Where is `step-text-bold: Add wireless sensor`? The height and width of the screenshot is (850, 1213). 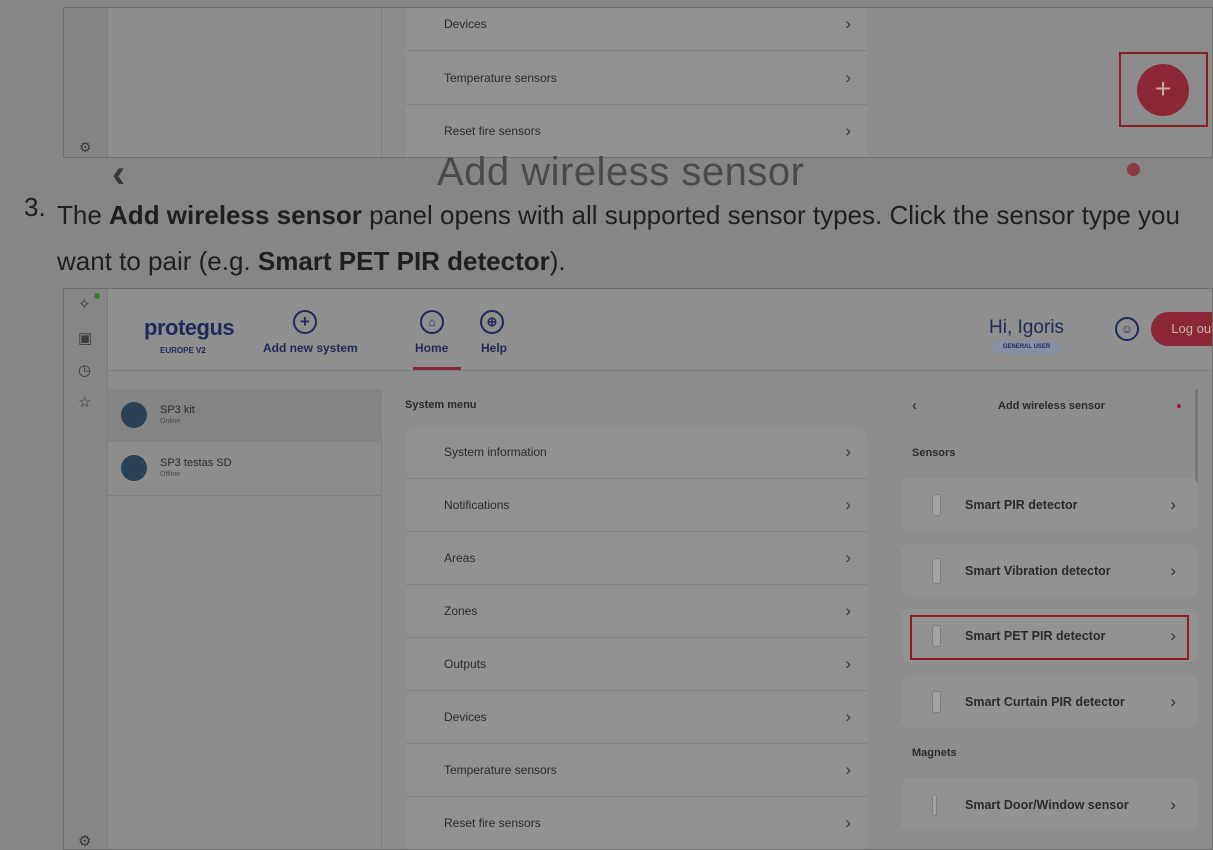 step-text-bold: Add wireless sensor is located at coordinates (235, 215).